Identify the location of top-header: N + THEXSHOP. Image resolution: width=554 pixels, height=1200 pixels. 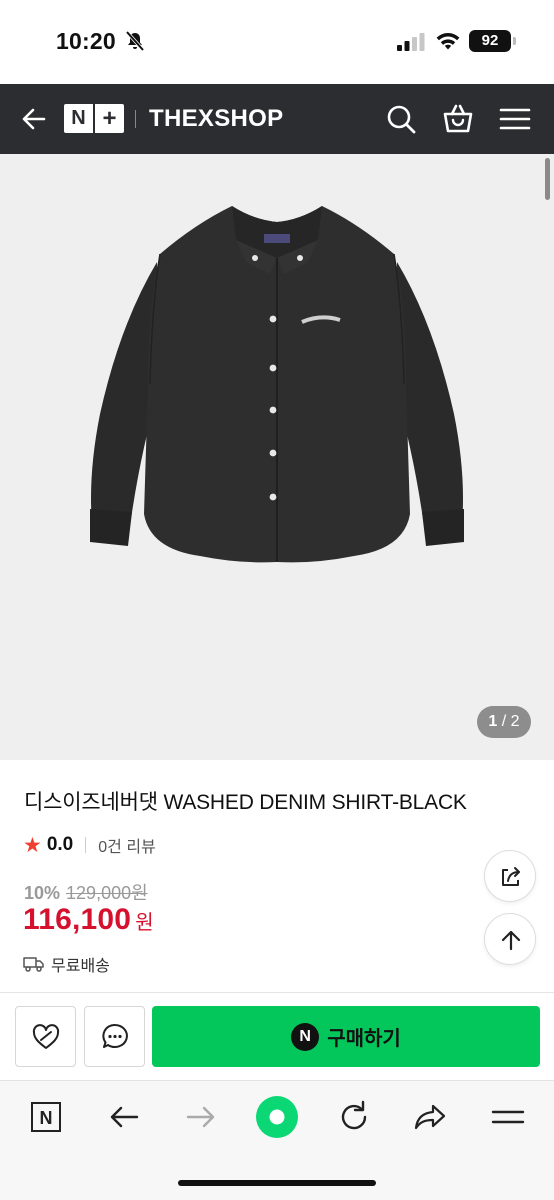
(277, 119).